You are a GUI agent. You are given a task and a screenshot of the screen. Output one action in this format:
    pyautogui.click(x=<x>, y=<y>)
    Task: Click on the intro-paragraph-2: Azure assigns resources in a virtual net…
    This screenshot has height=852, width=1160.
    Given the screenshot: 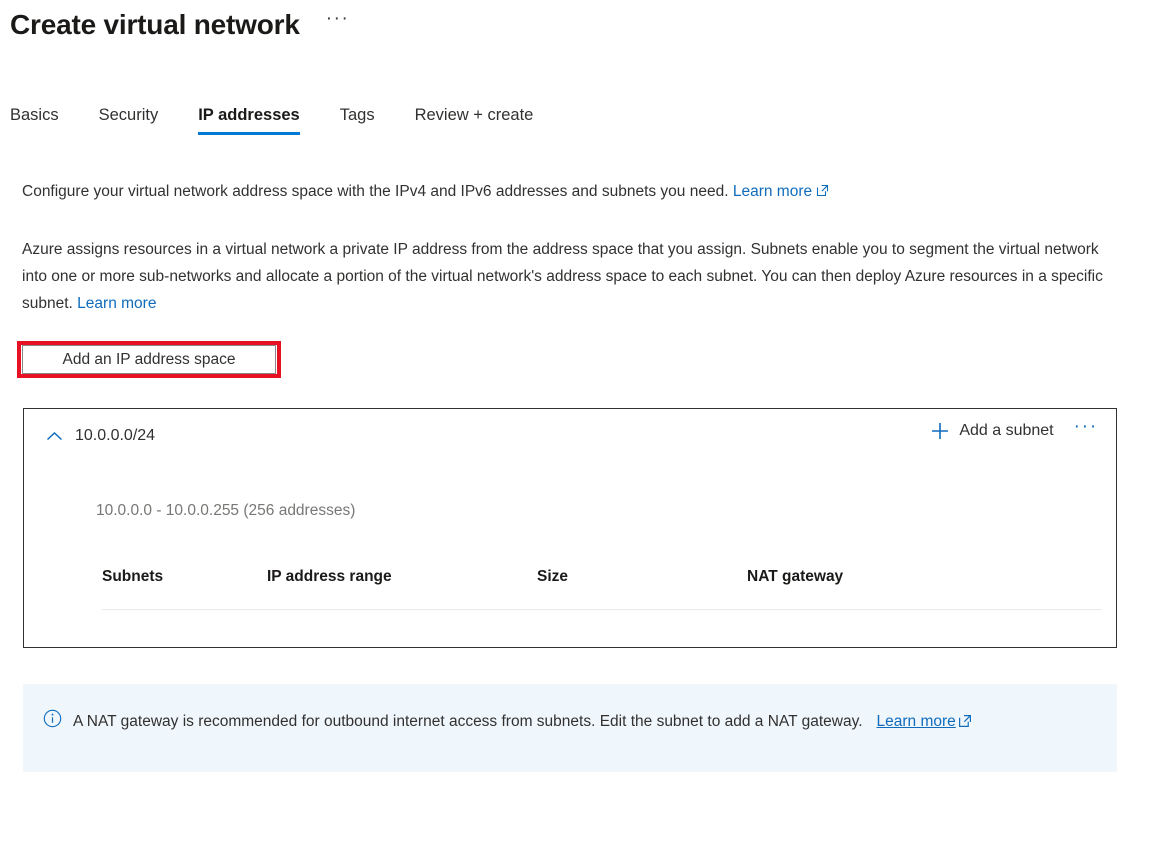 What is the action you would take?
    pyautogui.click(x=571, y=276)
    